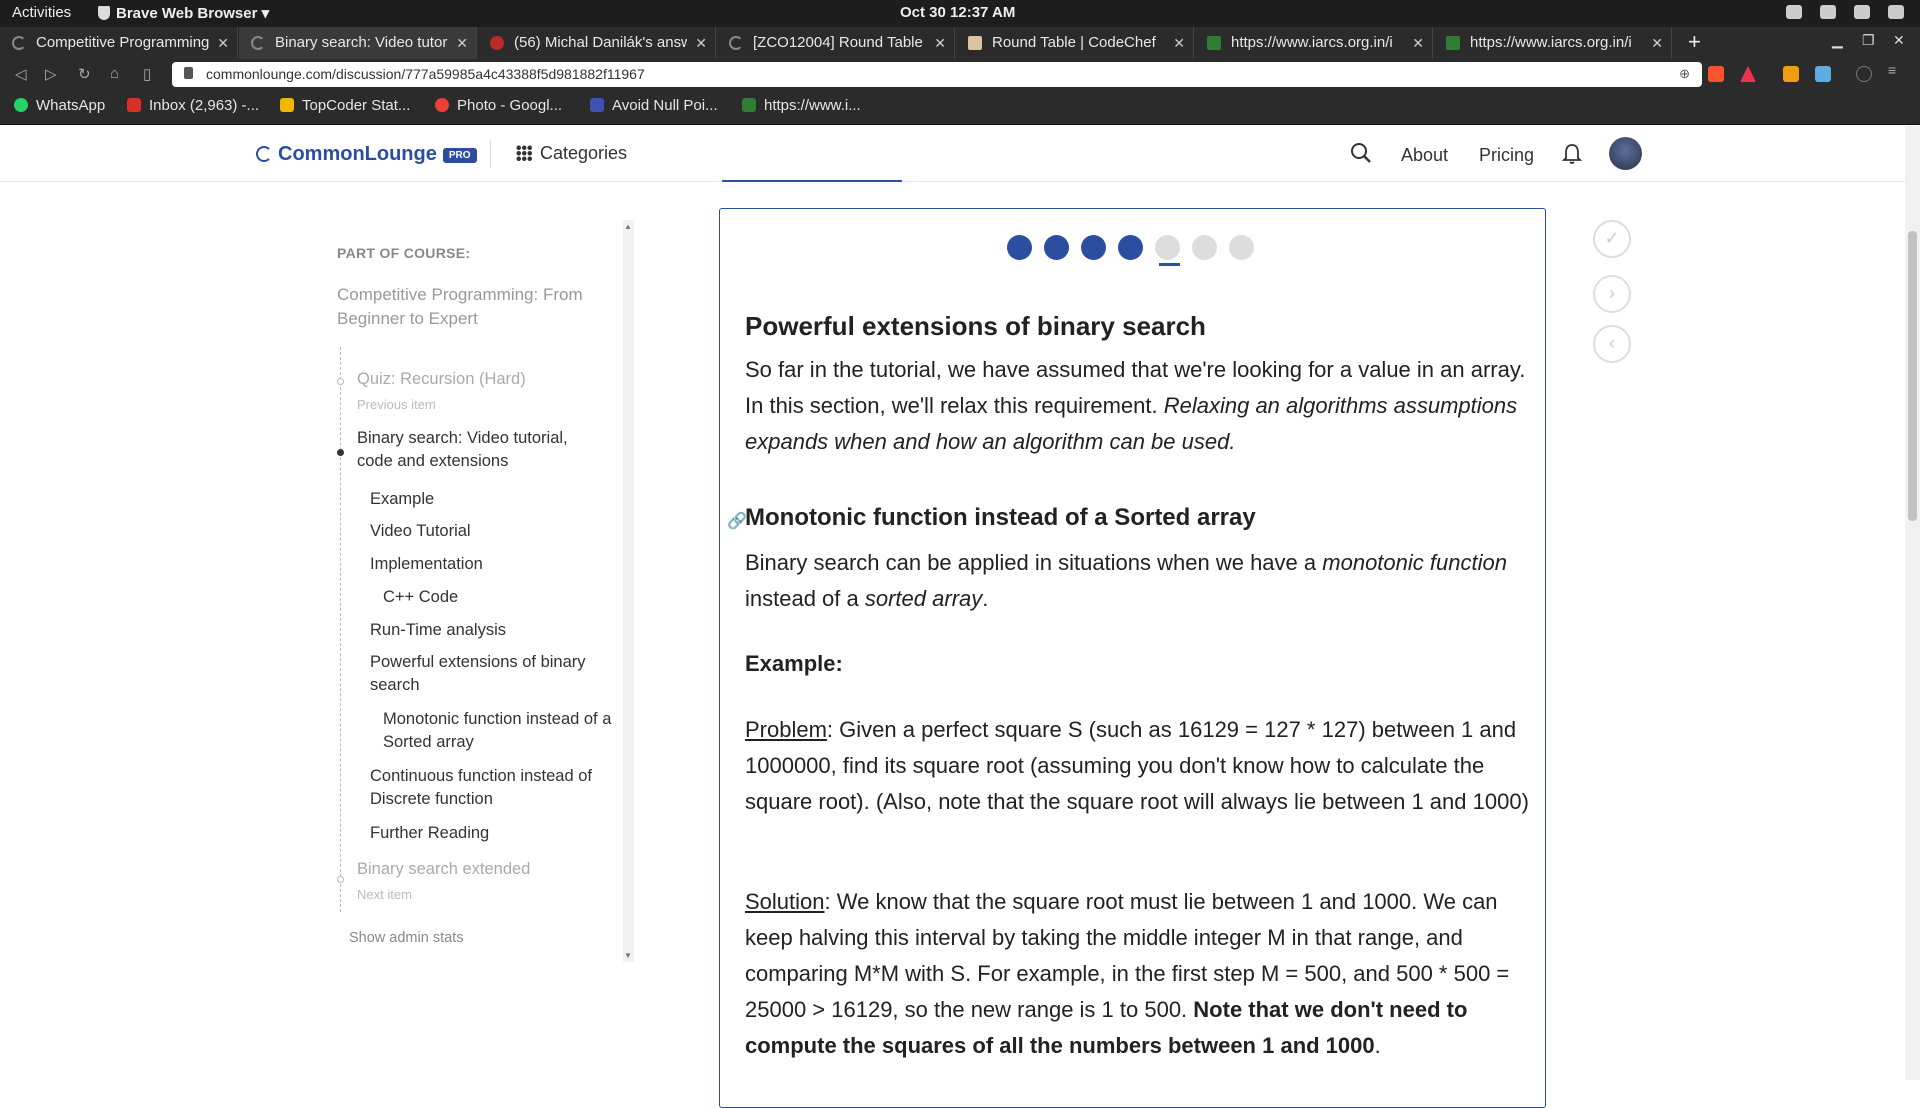 This screenshot has height=1108, width=1920. Describe the element at coordinates (1862, 12) in the screenshot. I see `volume-icon` at that location.